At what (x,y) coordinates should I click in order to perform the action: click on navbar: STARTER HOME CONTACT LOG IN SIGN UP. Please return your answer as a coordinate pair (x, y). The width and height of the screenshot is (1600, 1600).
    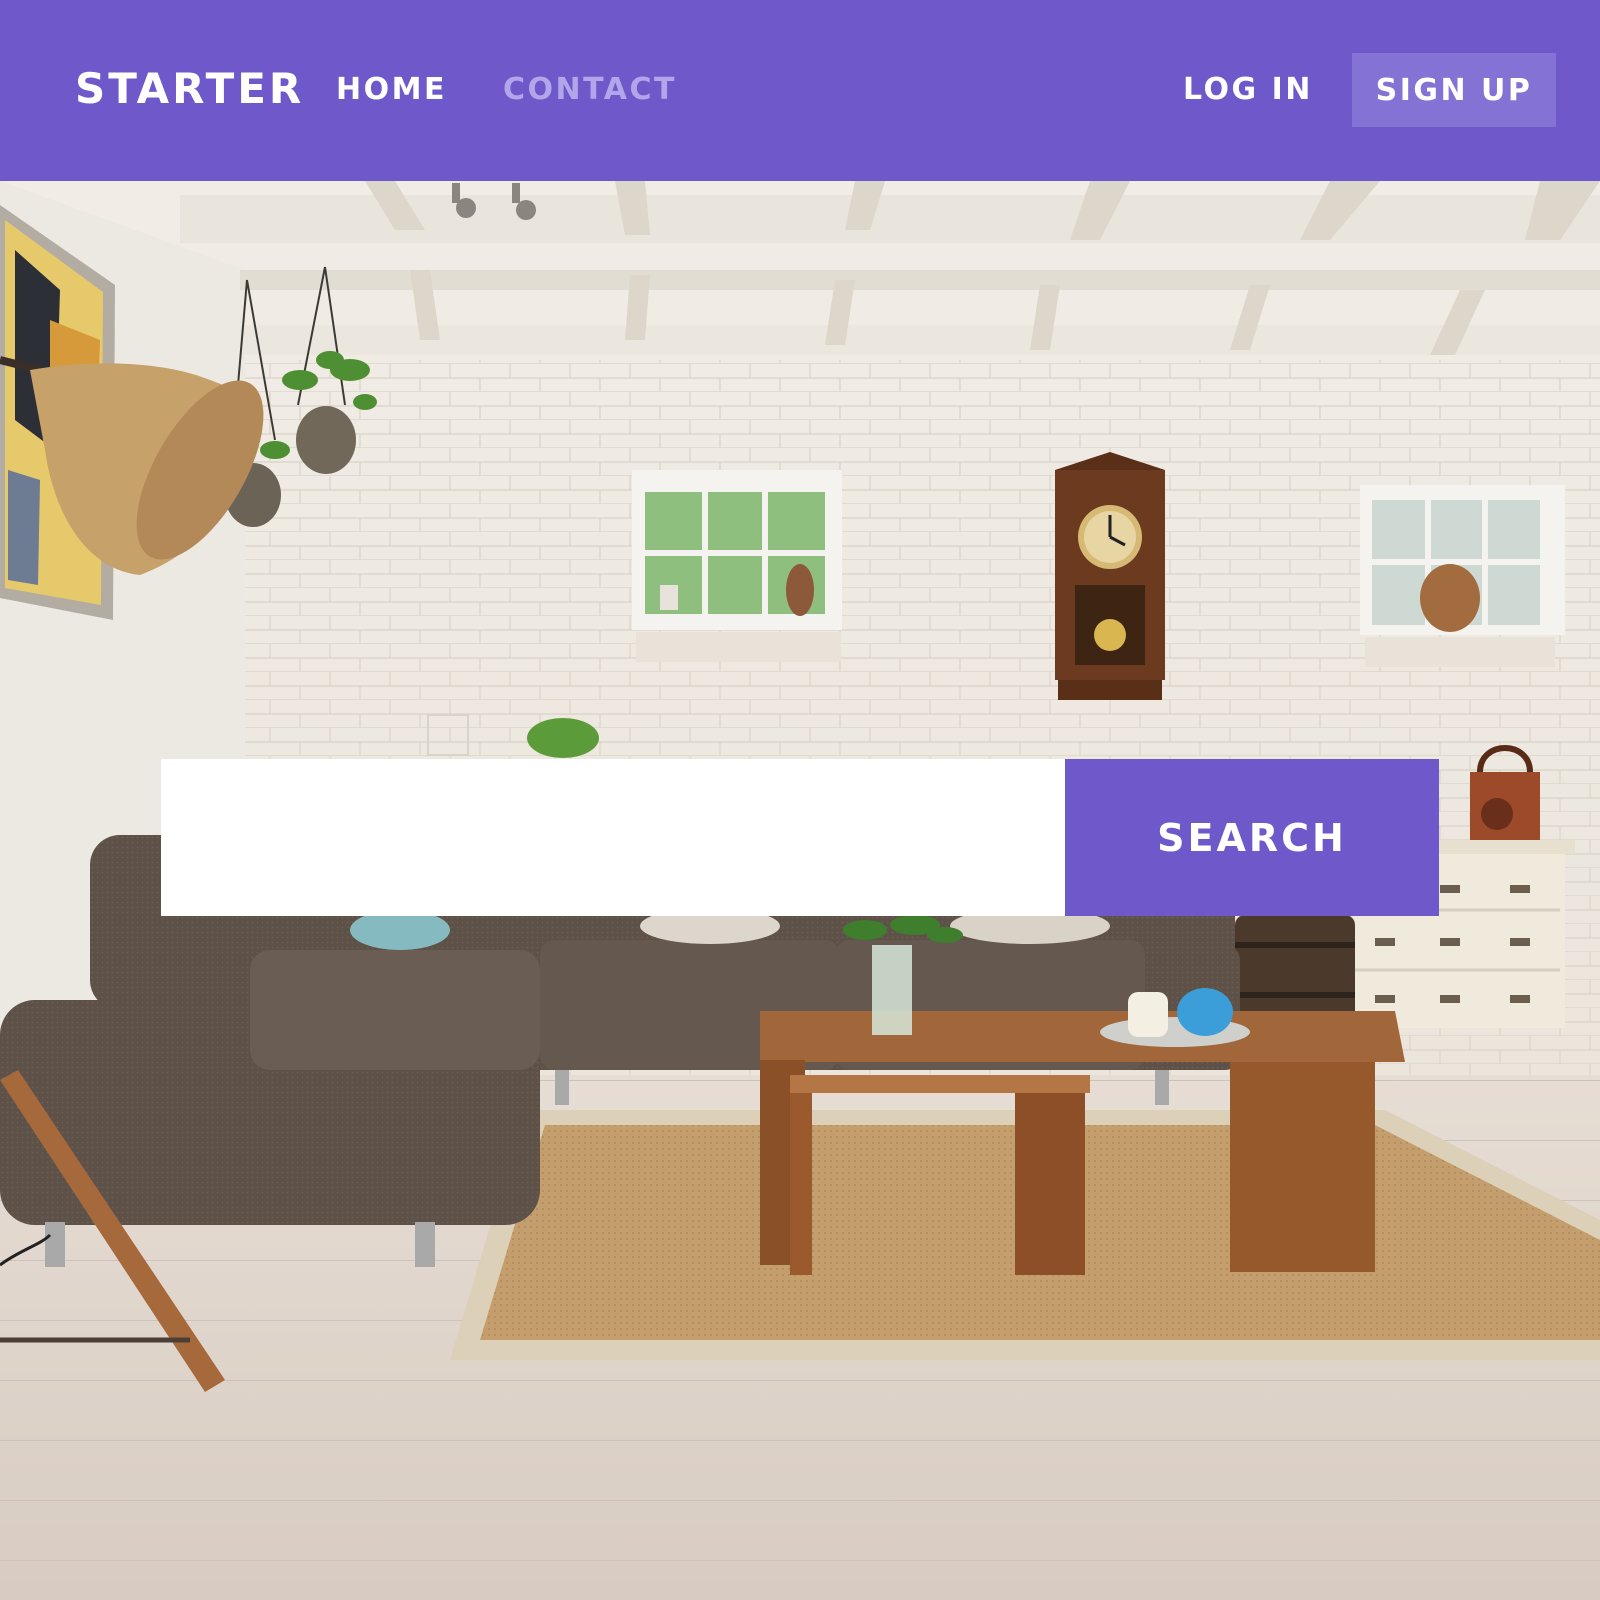
    Looking at the image, I should click on (800, 90).